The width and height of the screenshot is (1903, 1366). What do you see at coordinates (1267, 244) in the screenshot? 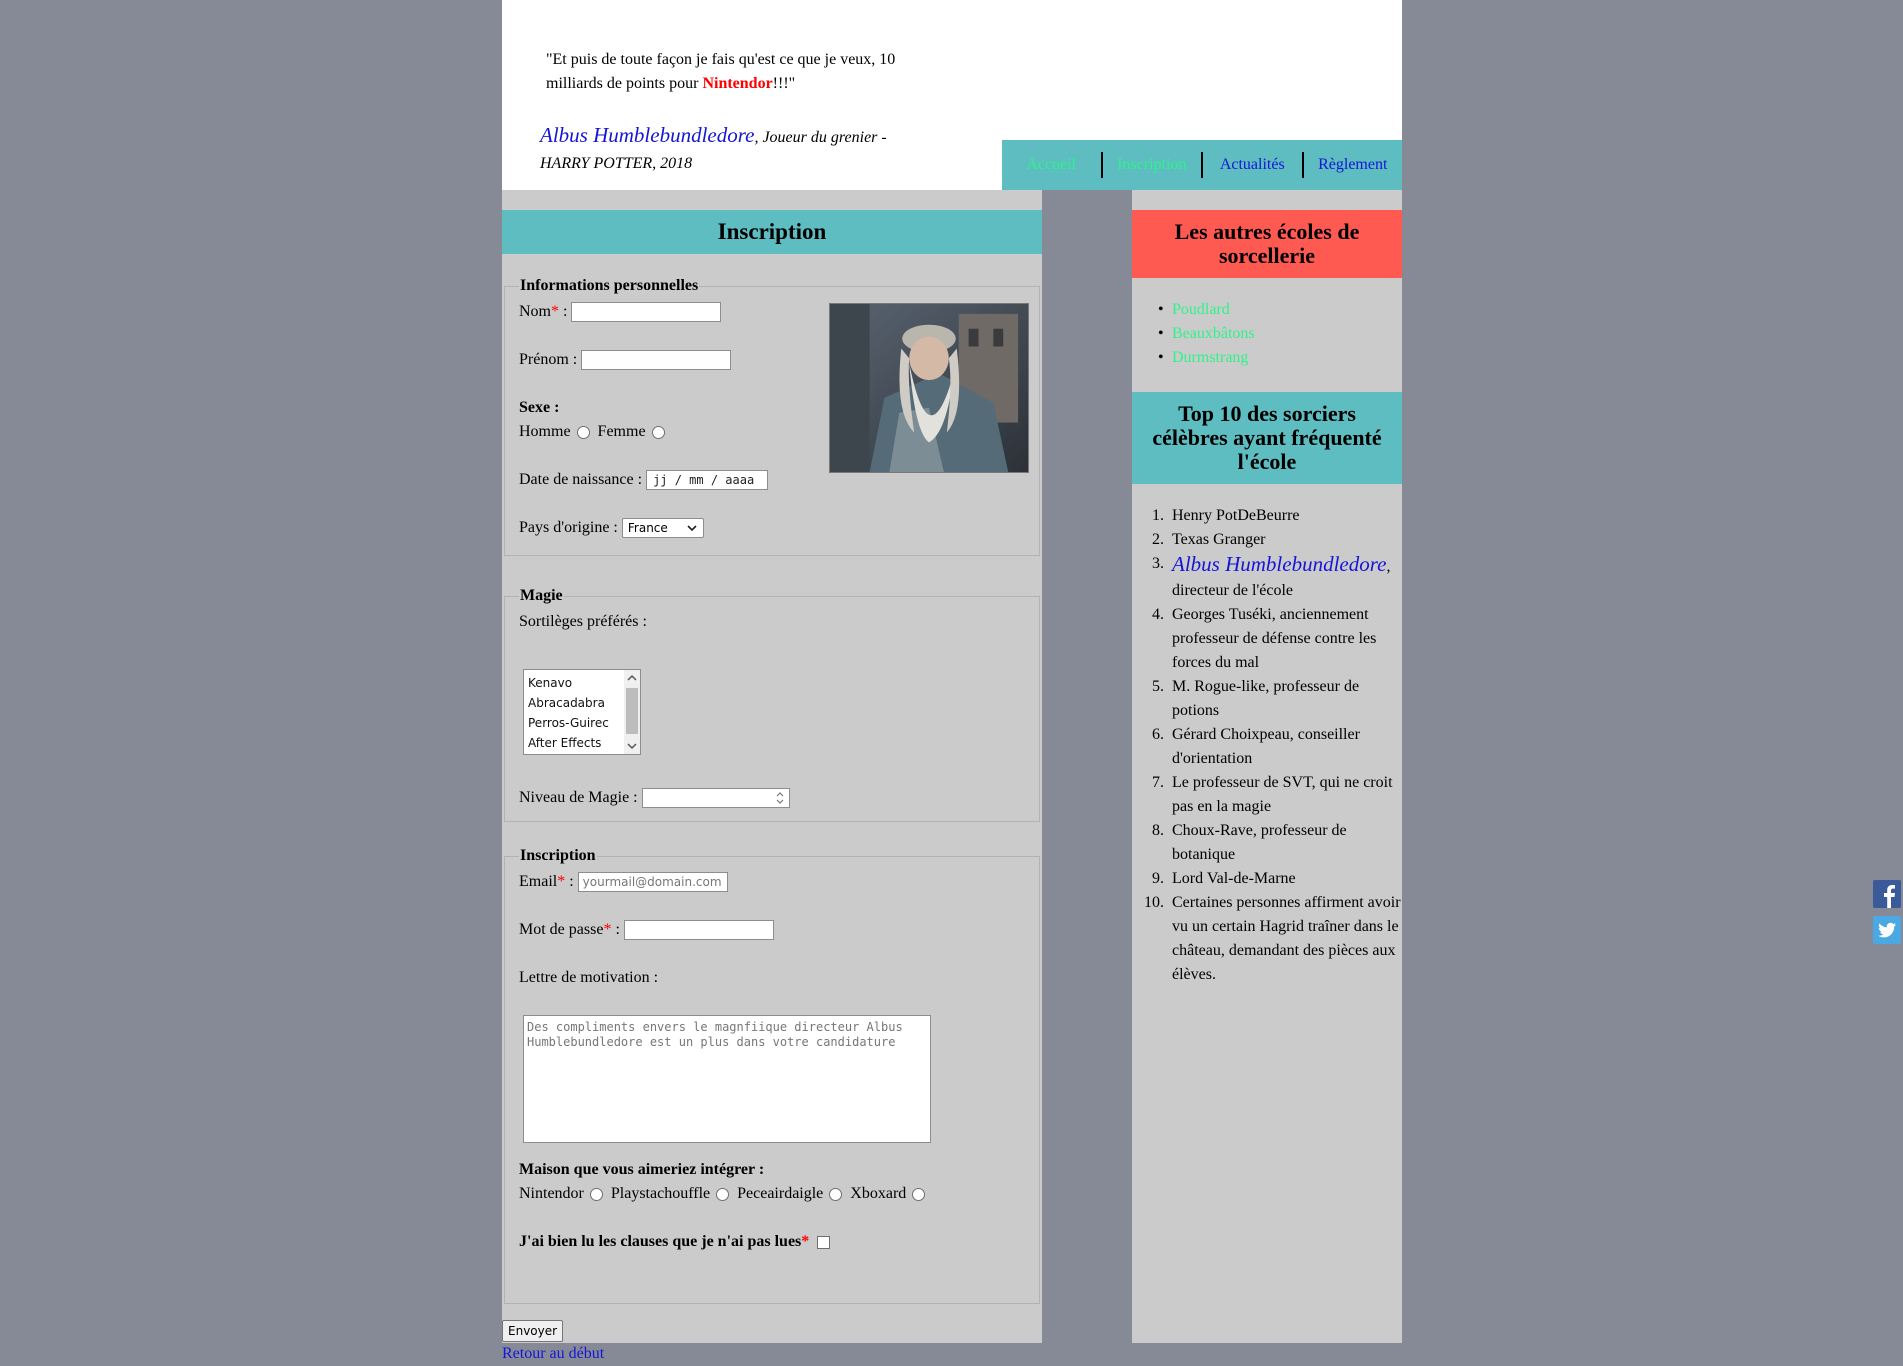
I see `schools-title: Les autres écoles de sorcellerie` at bounding box center [1267, 244].